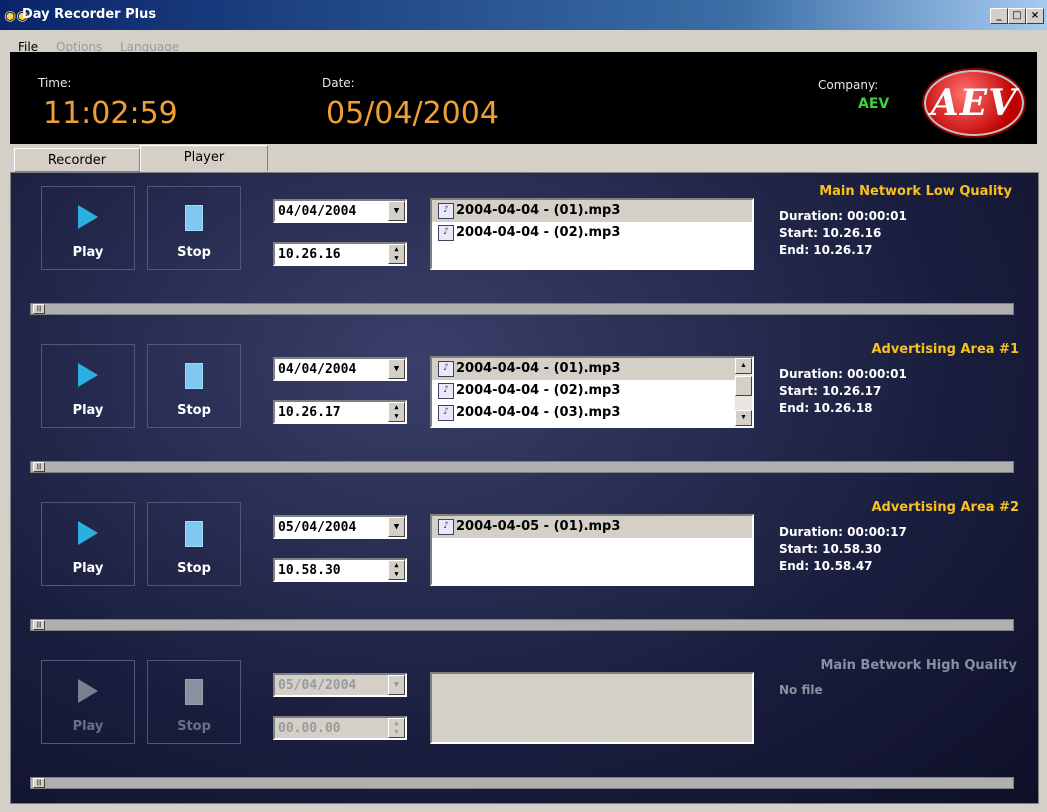 This screenshot has width=1047, height=812. What do you see at coordinates (999, 16) in the screenshot?
I see `minimize-button: _` at bounding box center [999, 16].